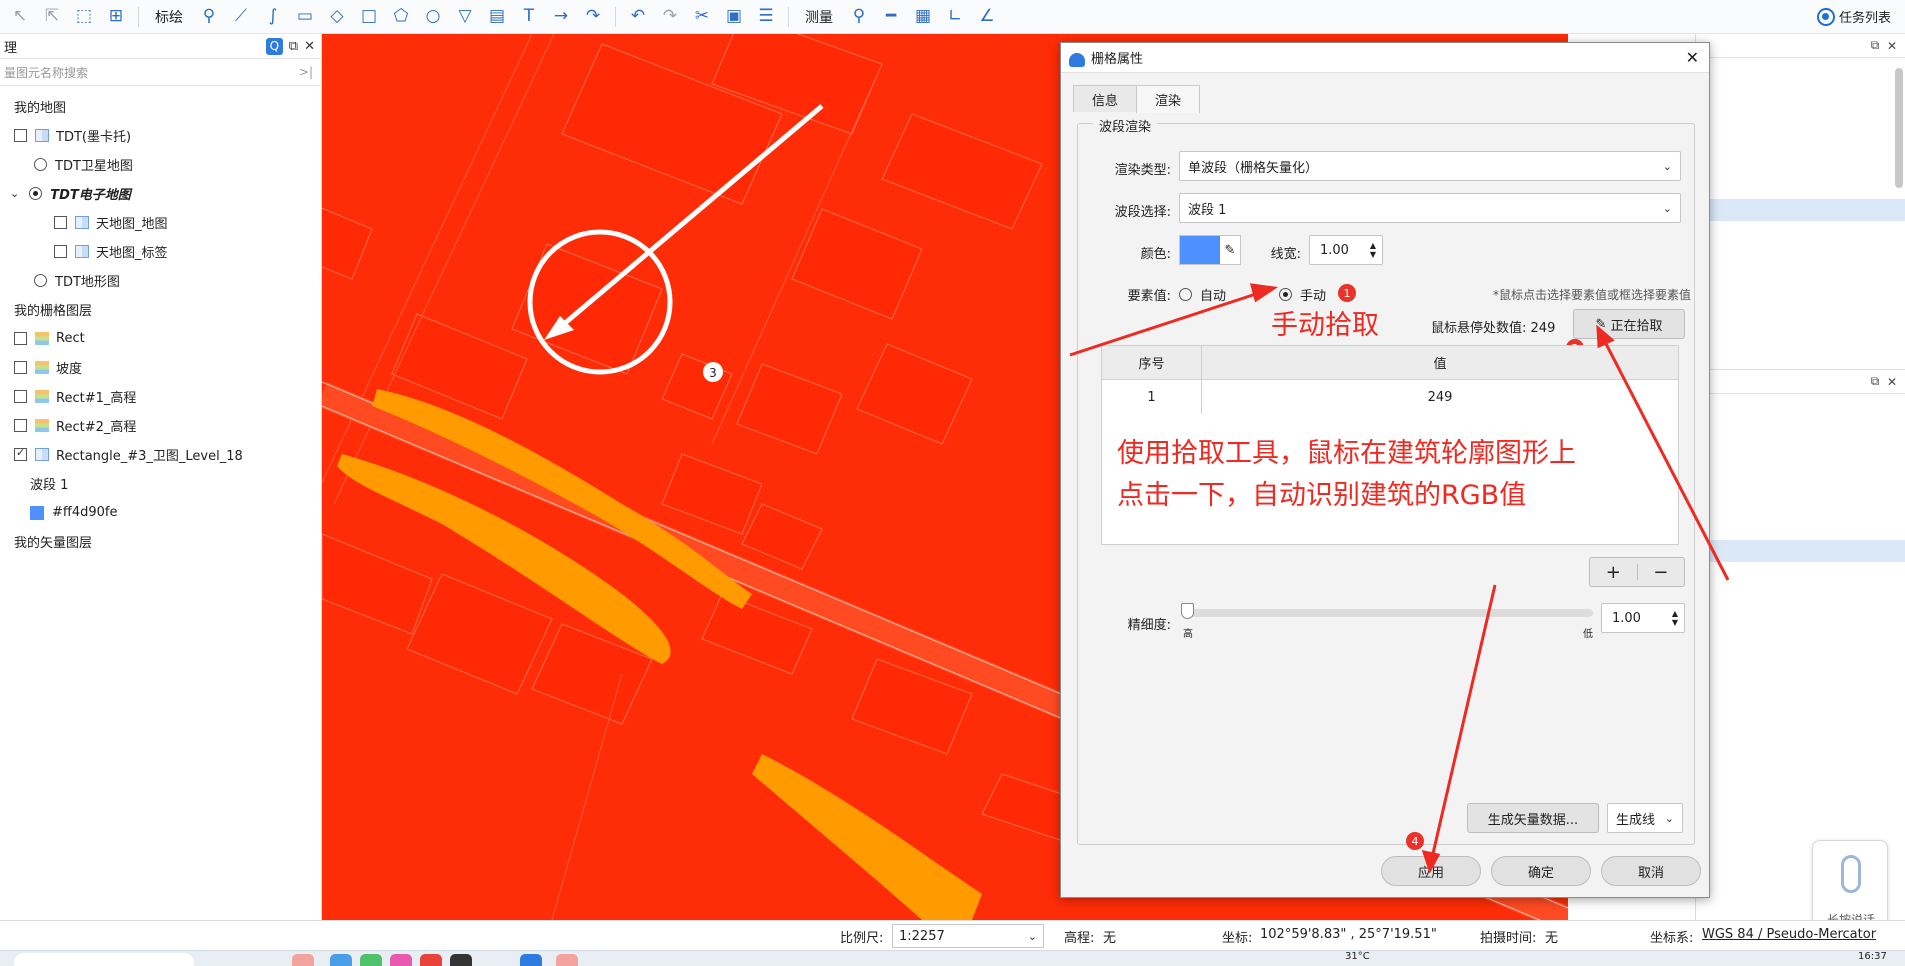  What do you see at coordinates (116, 17) in the screenshot?
I see `zoom-icon: ⊞` at bounding box center [116, 17].